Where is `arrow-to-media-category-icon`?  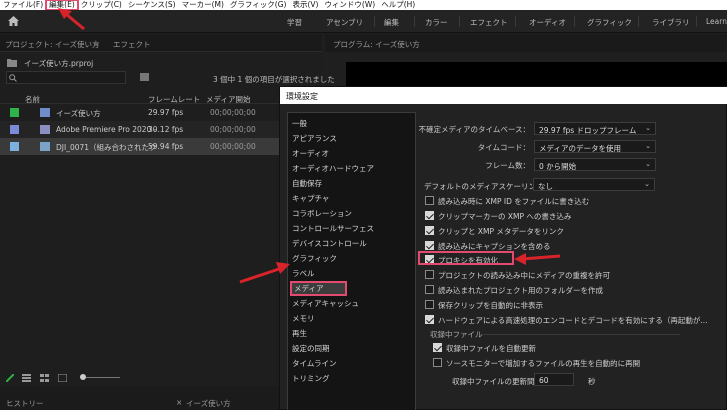 arrow-to-media-category-icon is located at coordinates (264, 273).